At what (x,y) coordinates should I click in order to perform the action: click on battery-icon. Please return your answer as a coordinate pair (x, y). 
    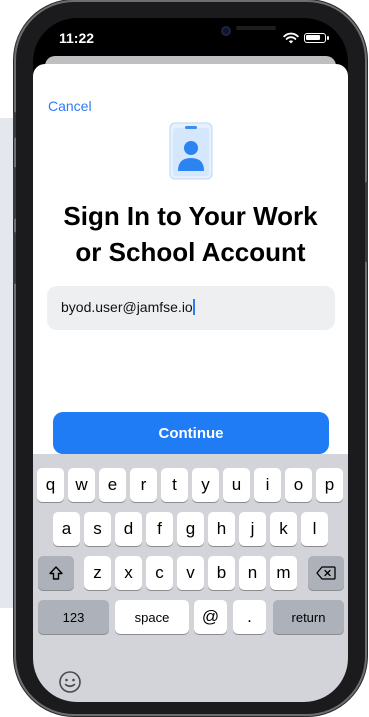
    Looking at the image, I should click on (316, 38).